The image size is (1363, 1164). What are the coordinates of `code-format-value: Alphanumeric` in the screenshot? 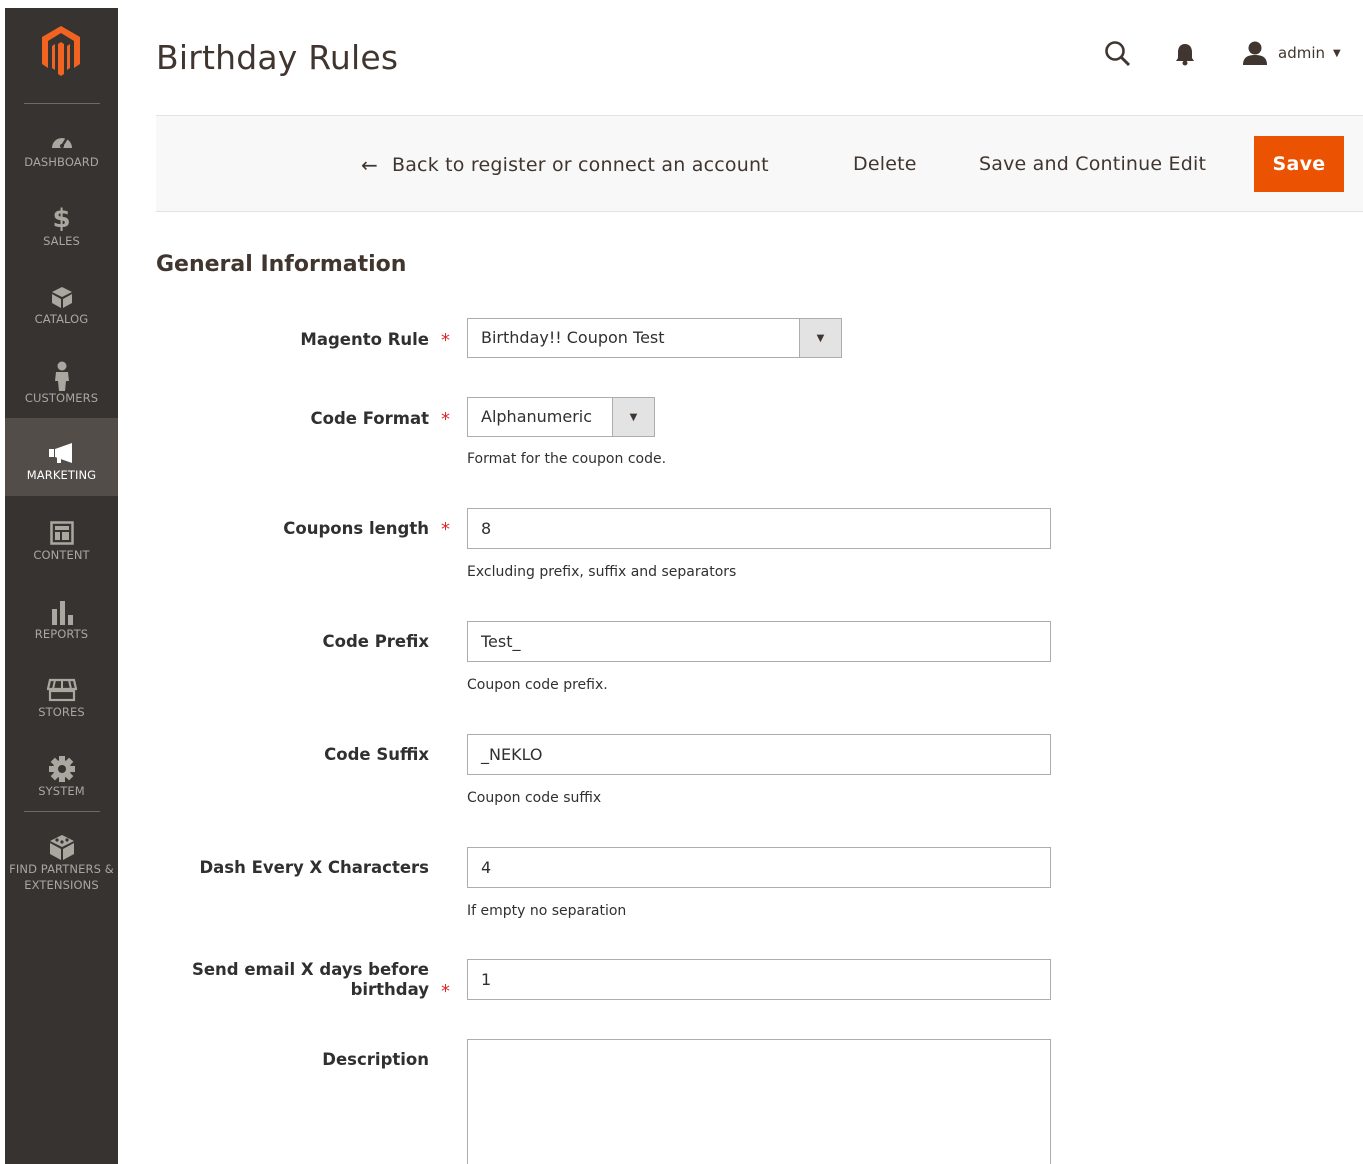 It's located at (537, 416).